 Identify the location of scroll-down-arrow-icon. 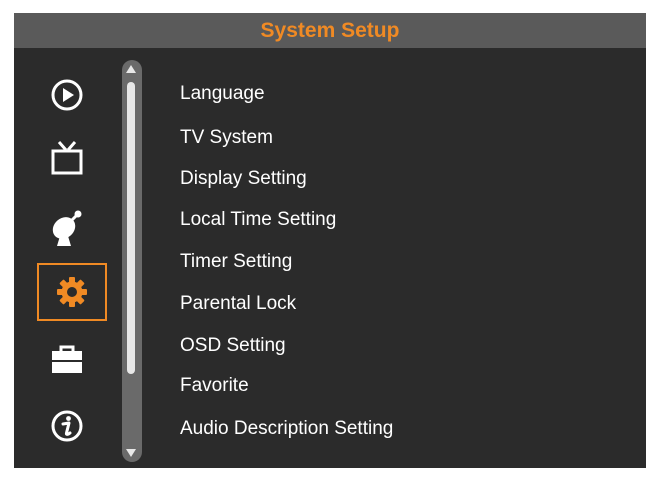
(131, 453).